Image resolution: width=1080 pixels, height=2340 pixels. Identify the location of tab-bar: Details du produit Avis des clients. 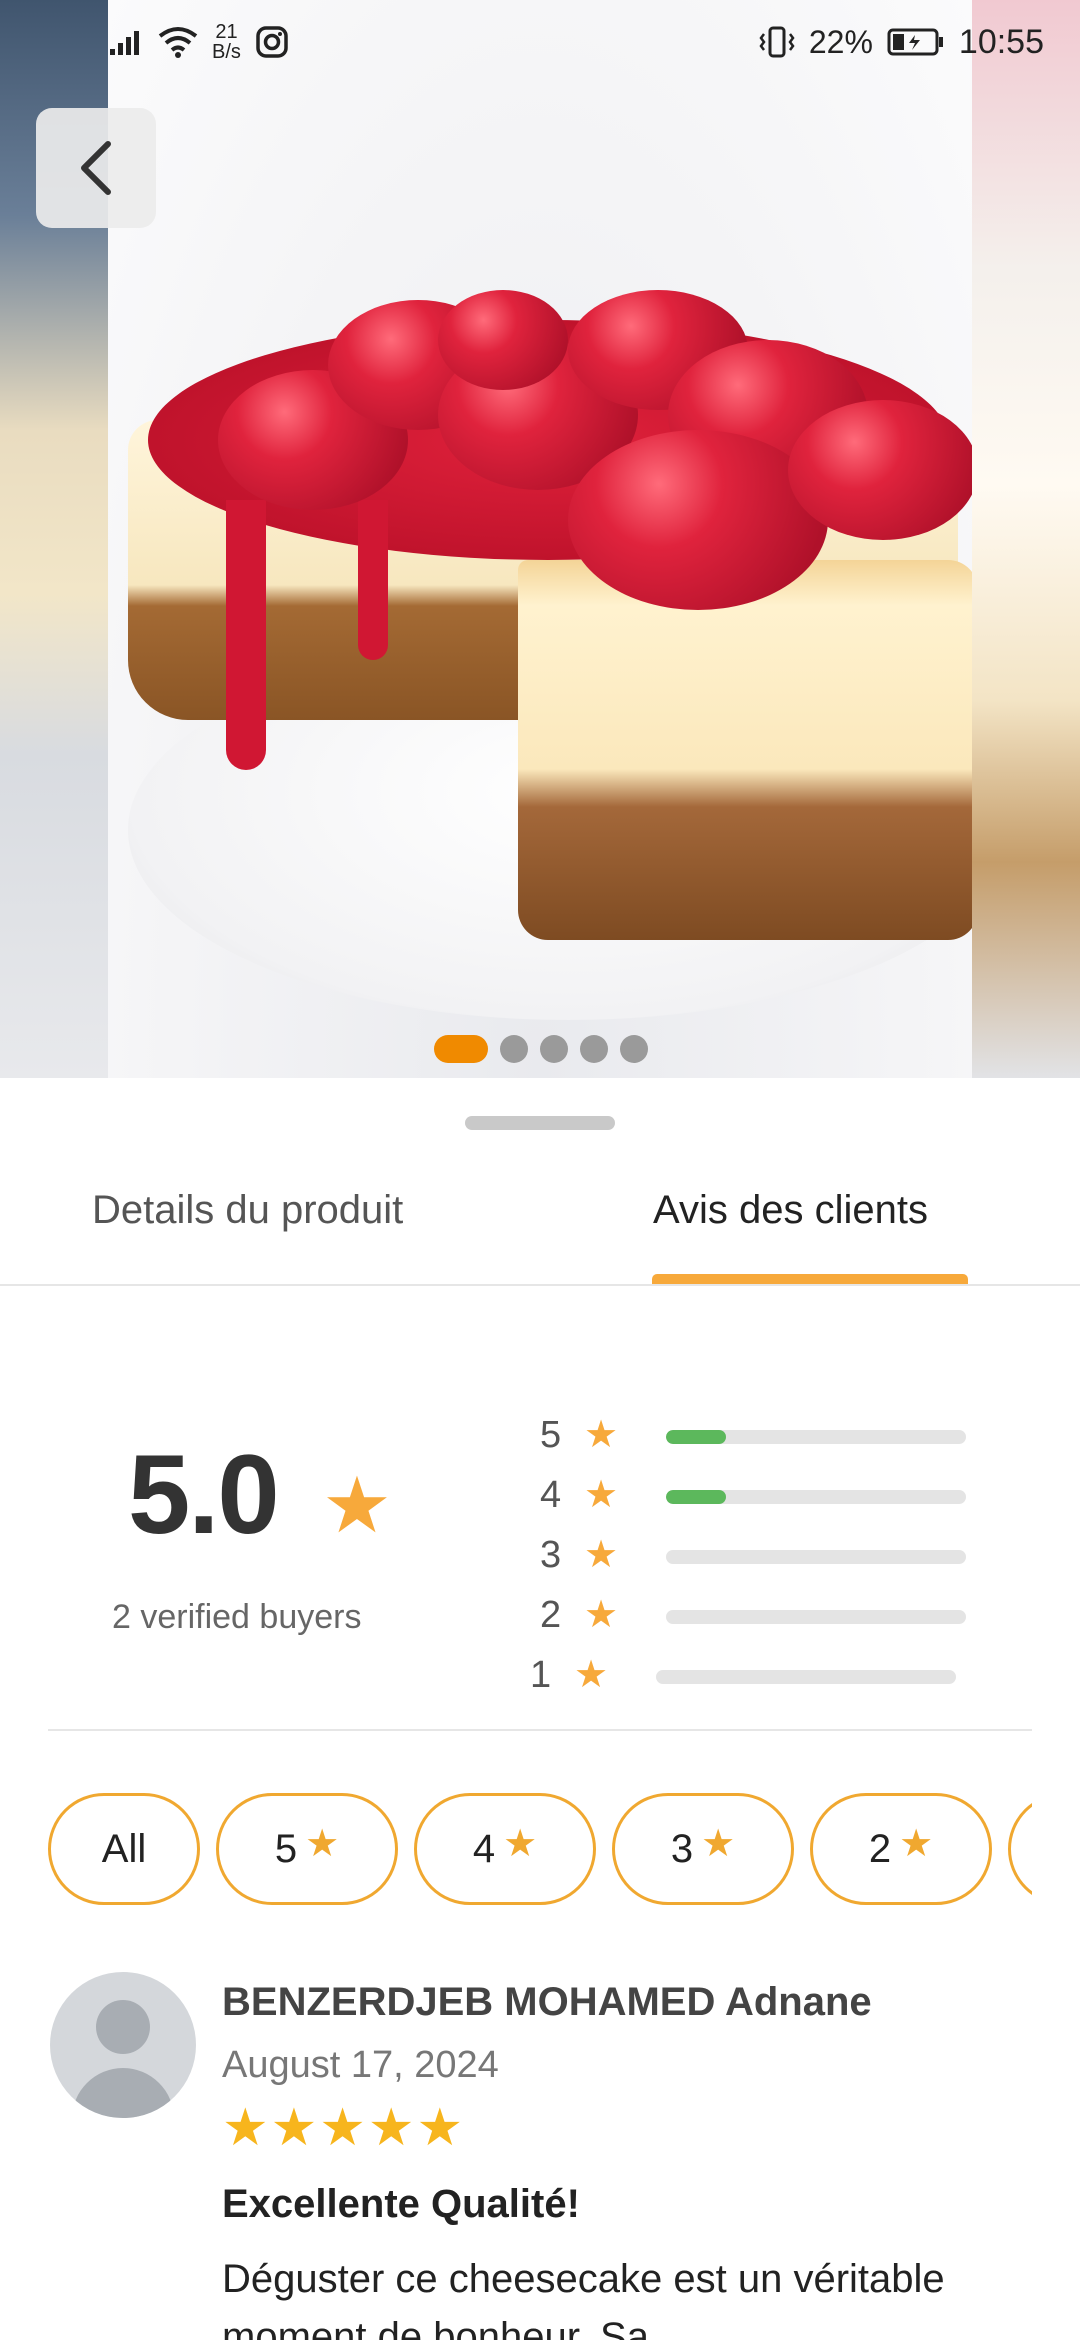
(540, 1218).